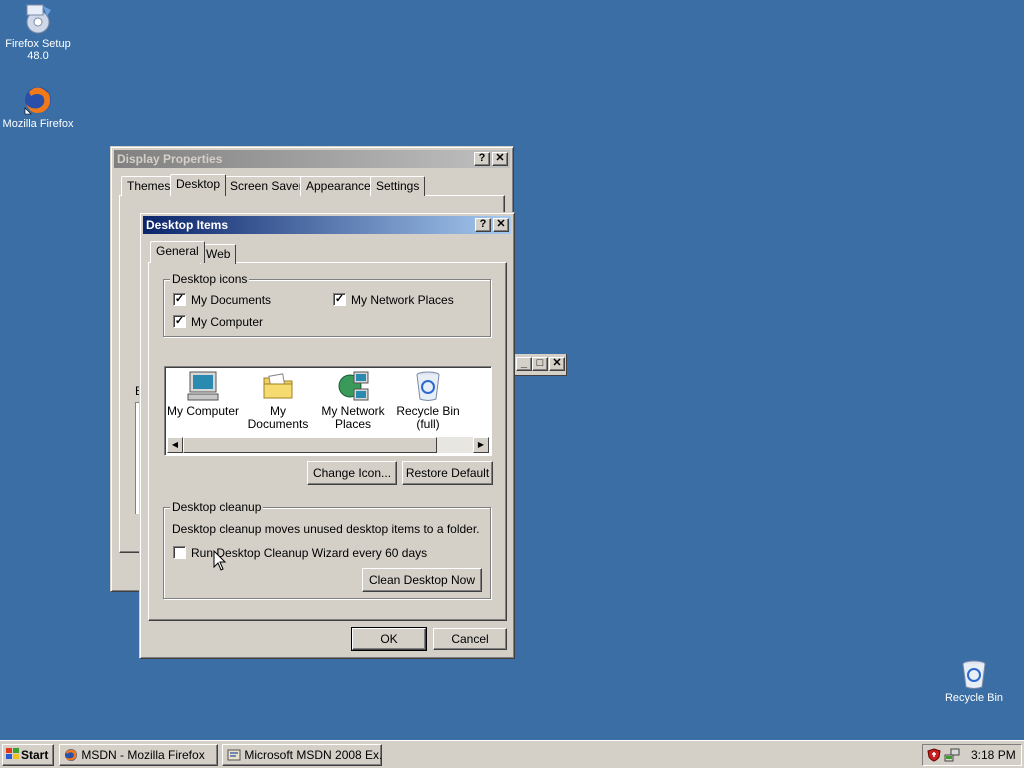 The image size is (1024, 768). What do you see at coordinates (524, 364) in the screenshot?
I see `minimize-button: _` at bounding box center [524, 364].